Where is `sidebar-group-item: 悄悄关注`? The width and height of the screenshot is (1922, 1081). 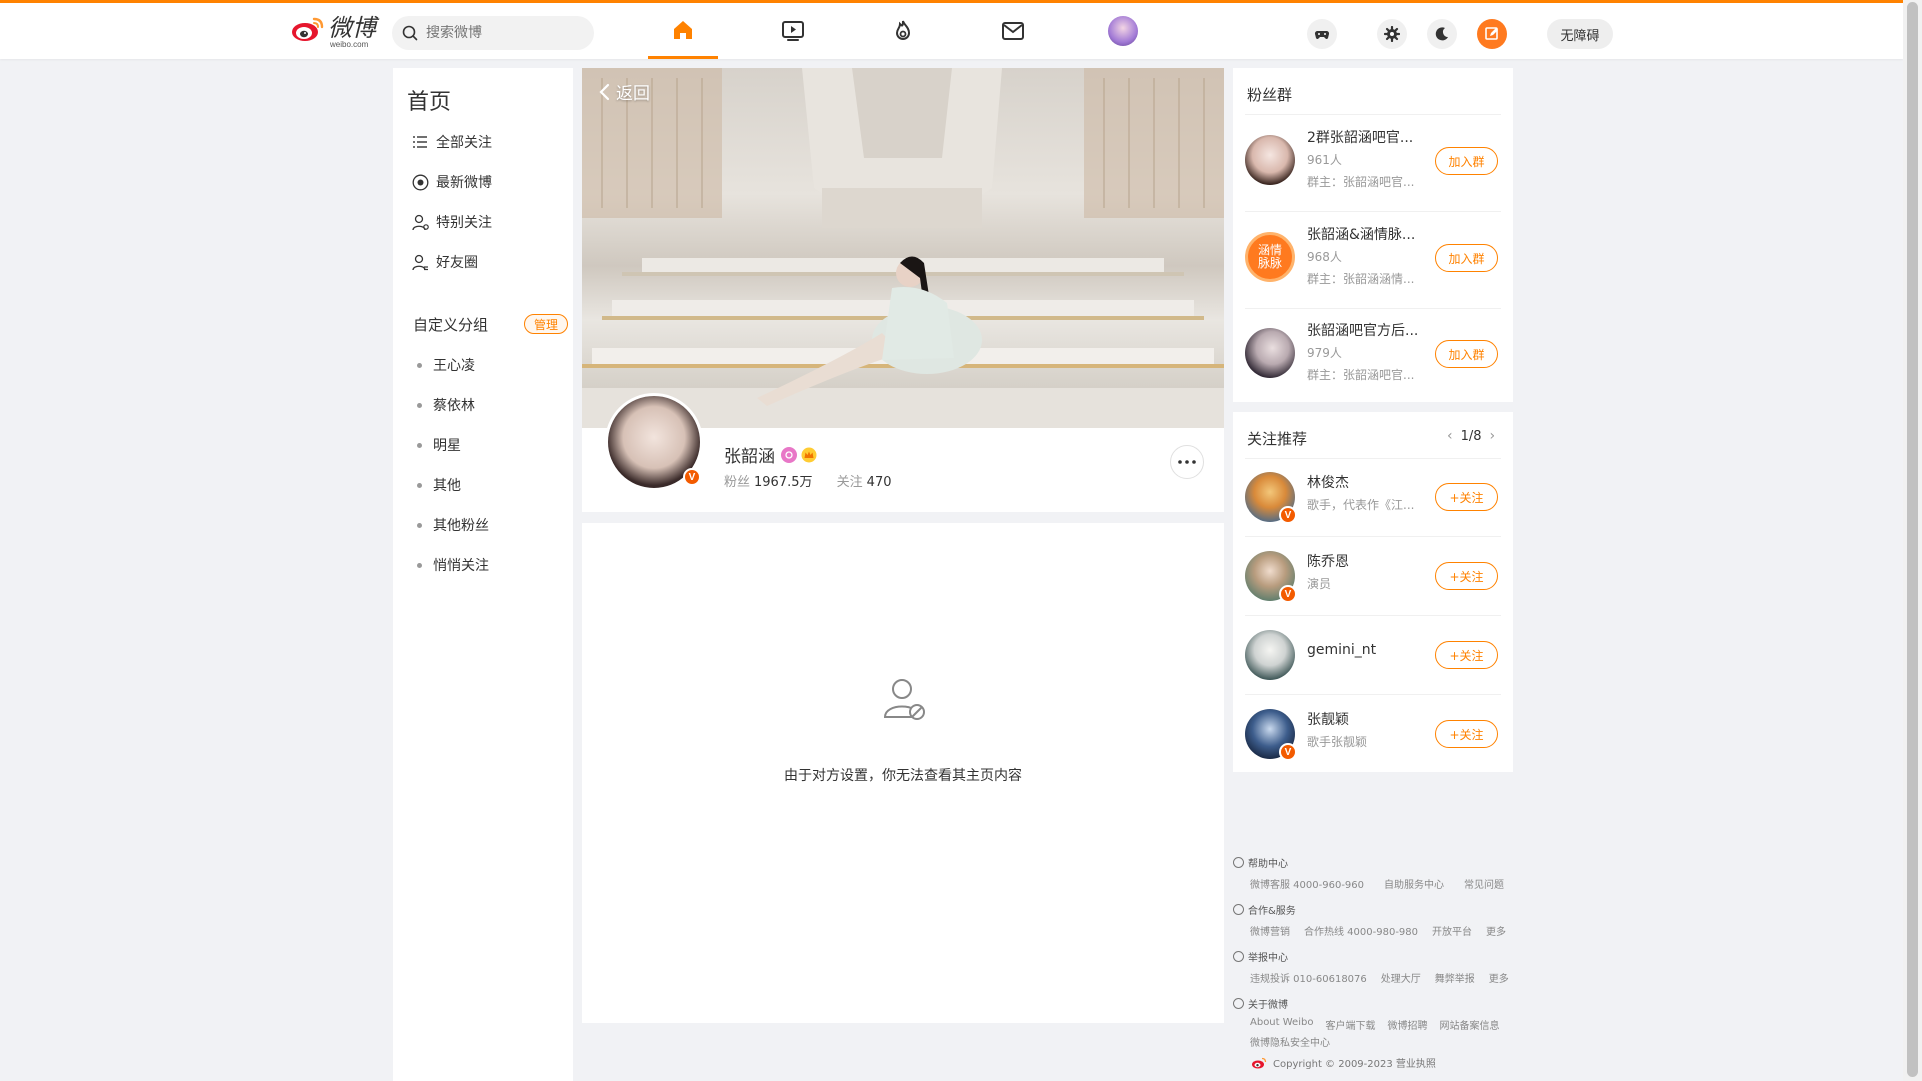
sidebar-group-item: 悄悄关注 is located at coordinates (453, 565).